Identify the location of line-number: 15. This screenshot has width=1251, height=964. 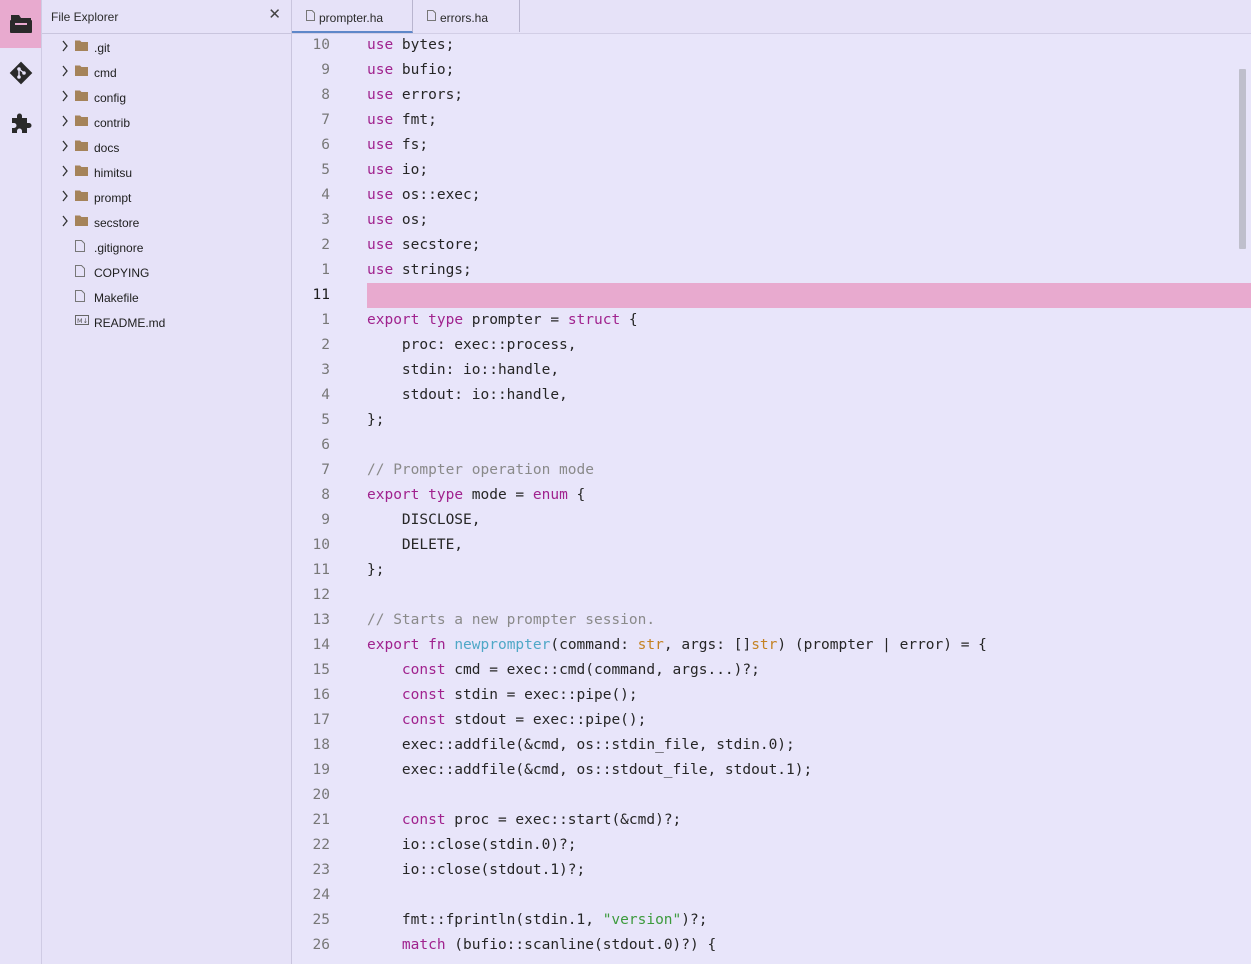
(321, 670).